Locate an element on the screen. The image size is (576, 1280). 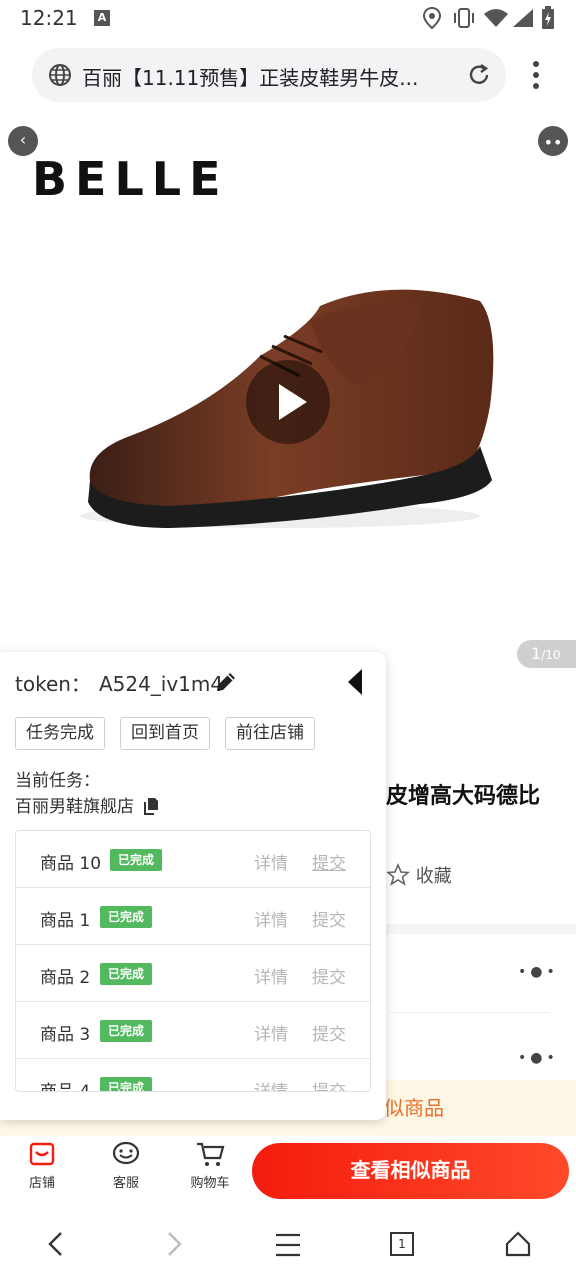
menu-dots-icon is located at coordinates (536, 75).